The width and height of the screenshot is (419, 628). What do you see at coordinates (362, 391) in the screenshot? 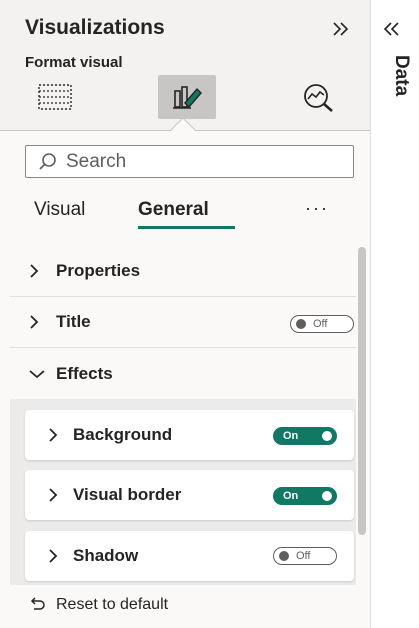
I see `vertical-scrollbar` at bounding box center [362, 391].